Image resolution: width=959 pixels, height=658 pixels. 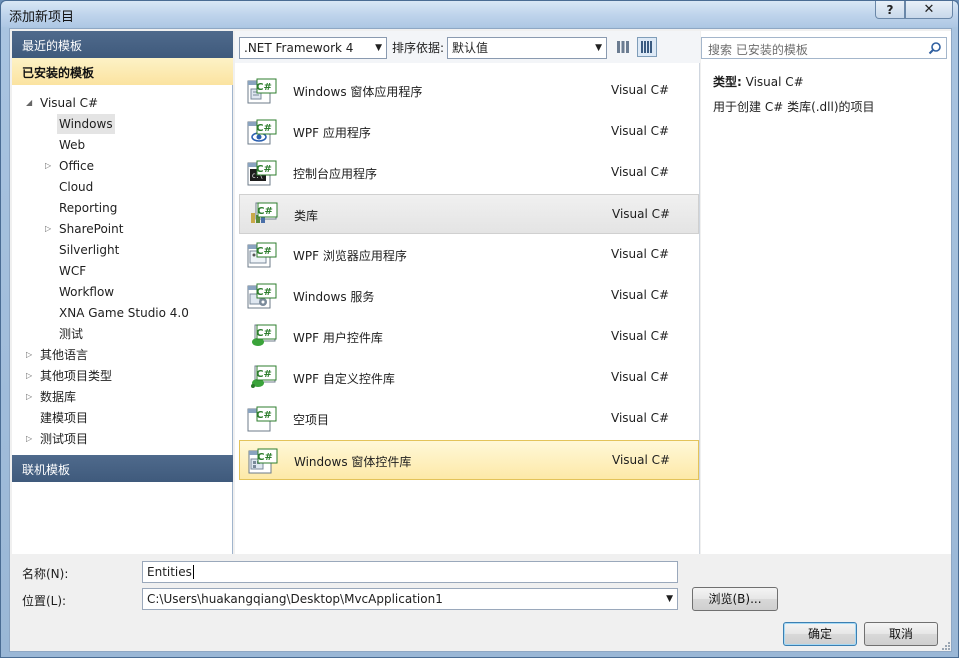 I want to click on template-description: 用于创建 C# 类库(.dll)的项目, so click(x=794, y=107).